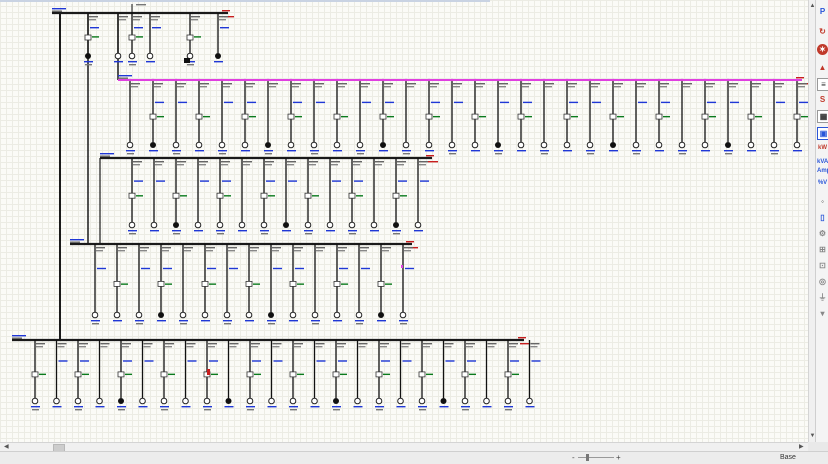  What do you see at coordinates (822, 171) in the screenshot?
I see `amp-icon: Amp` at bounding box center [822, 171].